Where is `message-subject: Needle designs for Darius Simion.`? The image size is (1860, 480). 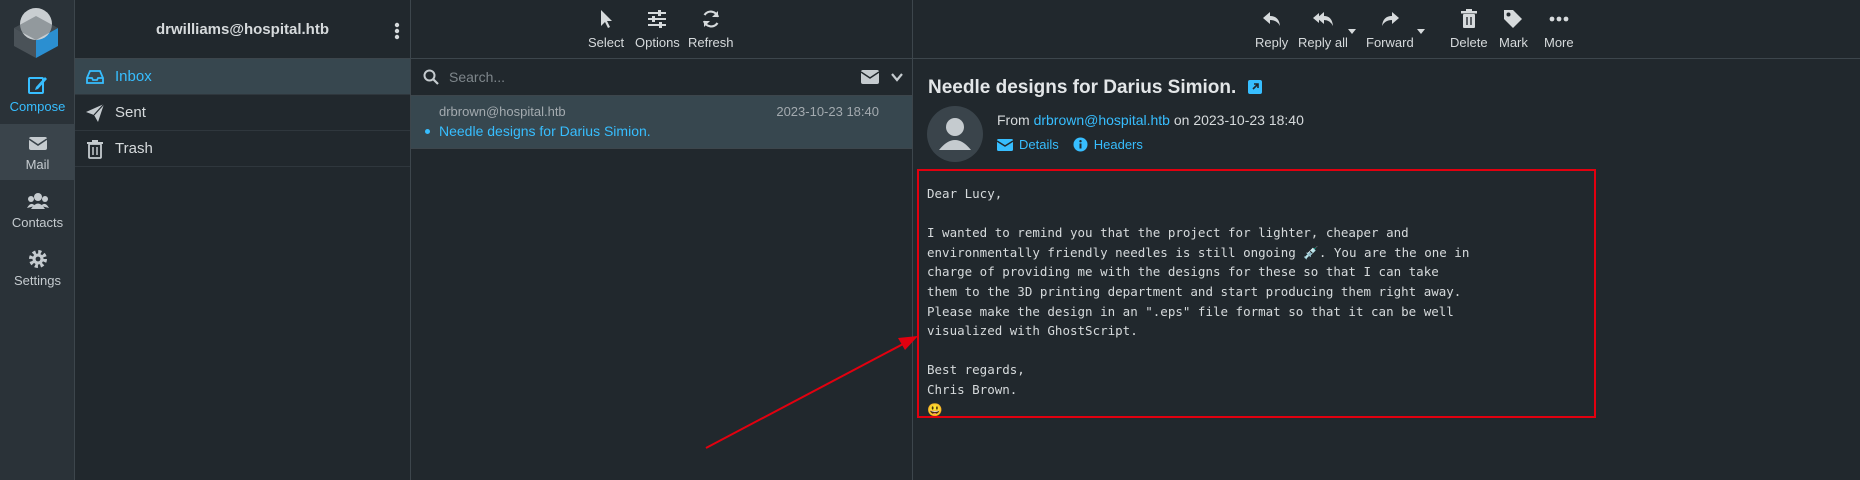
message-subject: Needle designs for Darius Simion. is located at coordinates (545, 131).